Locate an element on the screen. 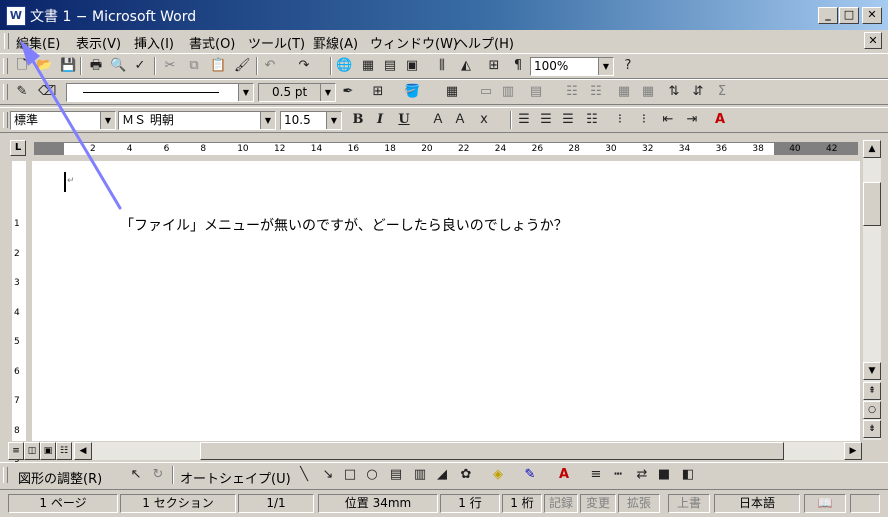 This screenshot has width=888, height=517. split-cells-icon: ▥ is located at coordinates (508, 92).